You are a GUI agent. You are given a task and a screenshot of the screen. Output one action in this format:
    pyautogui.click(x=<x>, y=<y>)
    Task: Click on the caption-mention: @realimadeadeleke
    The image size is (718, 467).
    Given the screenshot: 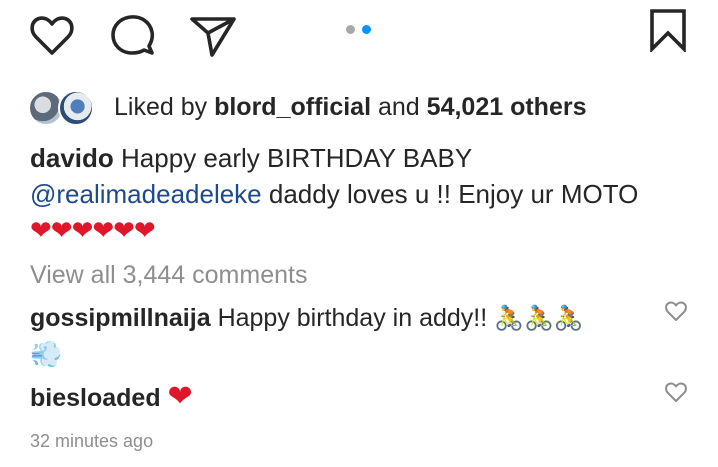 What is the action you would take?
    pyautogui.click(x=146, y=194)
    